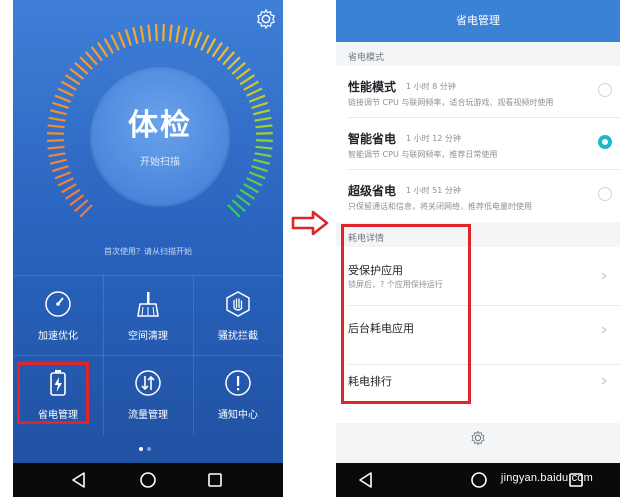 Image resolution: width=627 pixels, height=497 pixels. What do you see at coordinates (148, 402) in the screenshot?
I see `tool-traffic-manage: 流量管理` at bounding box center [148, 402].